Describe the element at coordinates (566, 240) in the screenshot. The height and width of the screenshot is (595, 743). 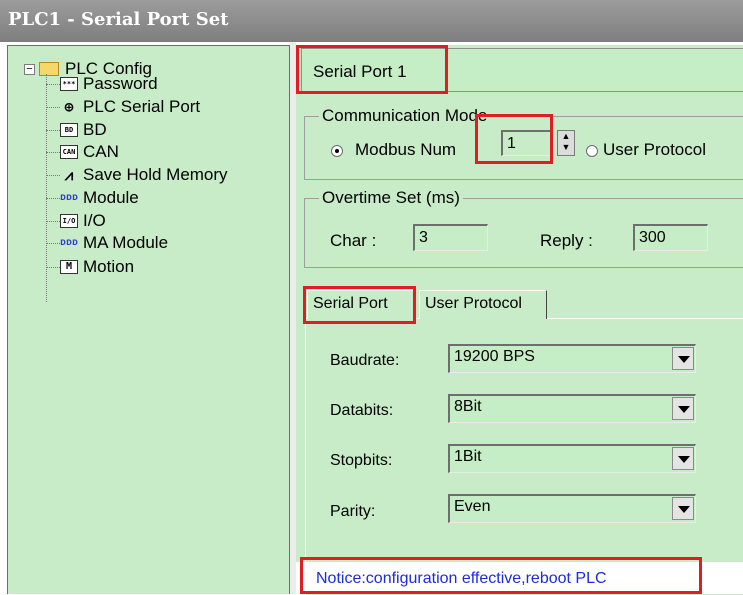
I see `reply-label: Reply :` at that location.